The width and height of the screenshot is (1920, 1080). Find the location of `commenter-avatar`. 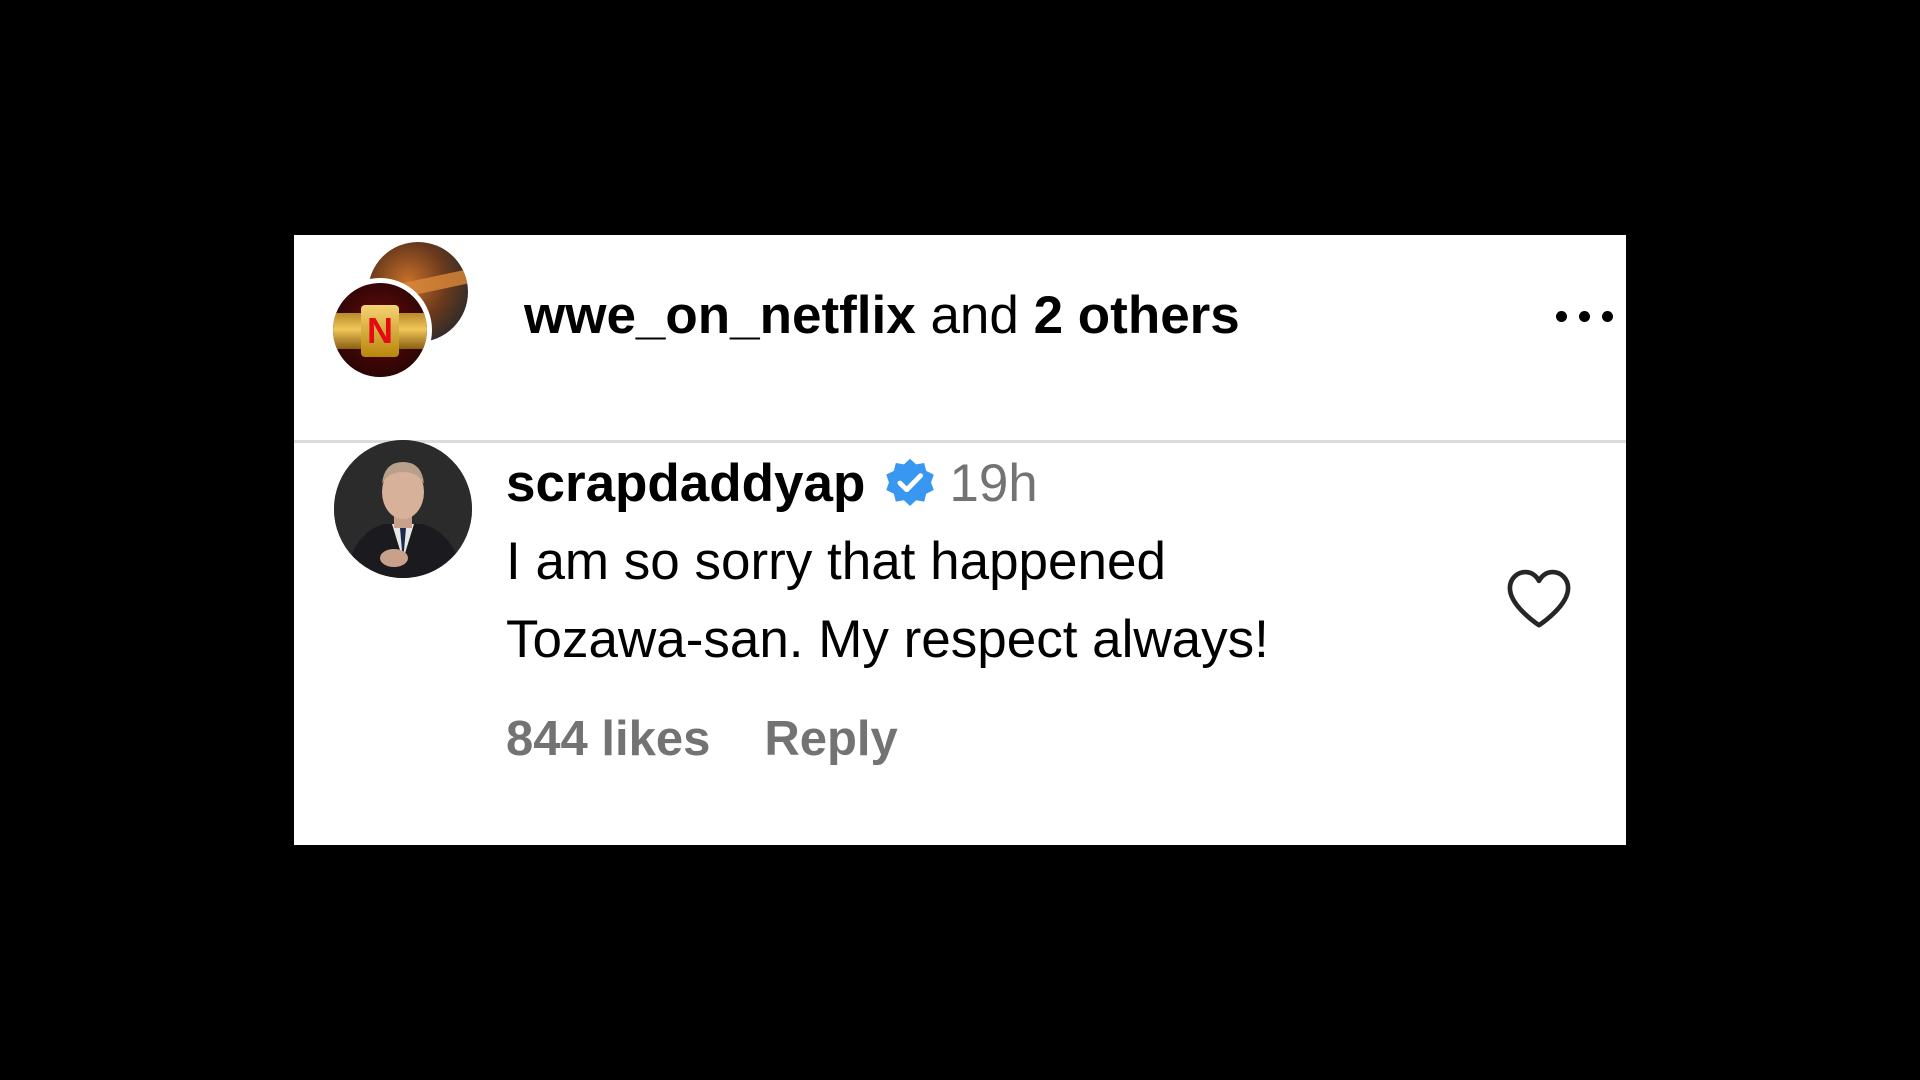

commenter-avatar is located at coordinates (403, 509).